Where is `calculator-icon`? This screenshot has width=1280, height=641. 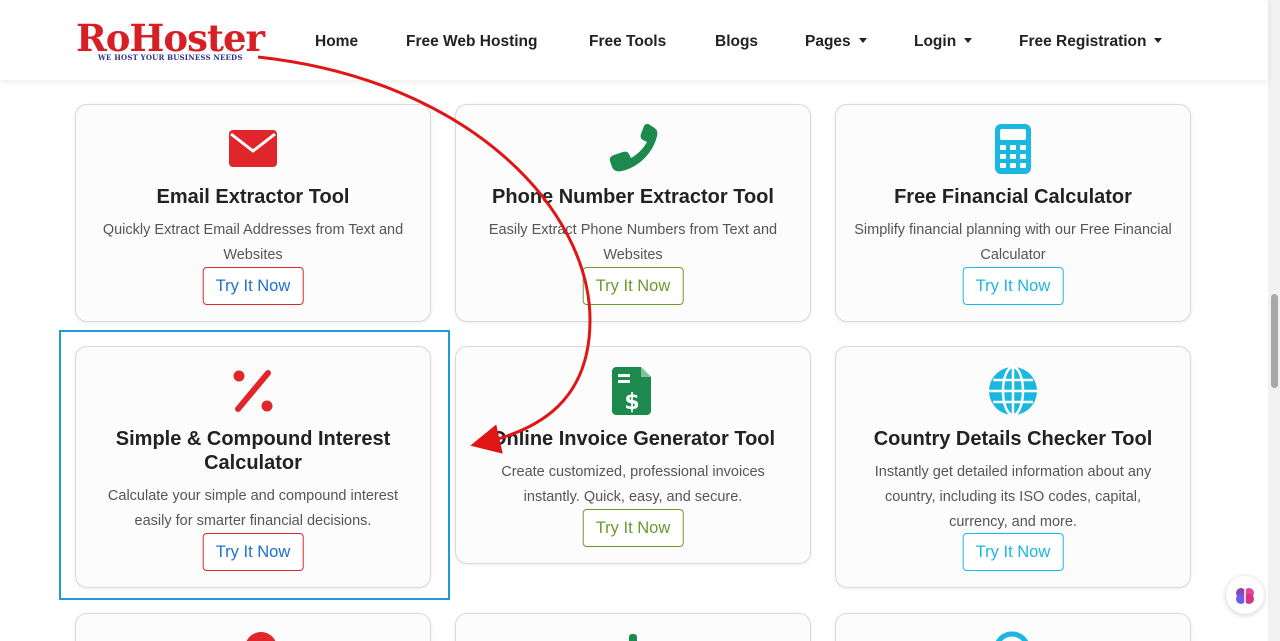 calculator-icon is located at coordinates (1013, 149).